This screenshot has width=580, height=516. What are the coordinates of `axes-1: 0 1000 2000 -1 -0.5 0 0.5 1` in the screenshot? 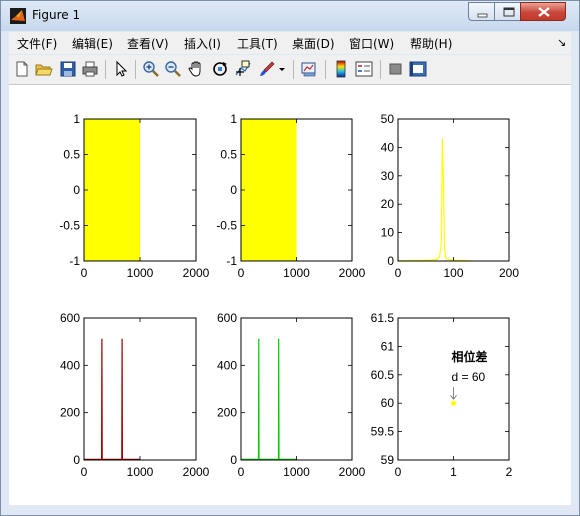 It's located at (134, 196).